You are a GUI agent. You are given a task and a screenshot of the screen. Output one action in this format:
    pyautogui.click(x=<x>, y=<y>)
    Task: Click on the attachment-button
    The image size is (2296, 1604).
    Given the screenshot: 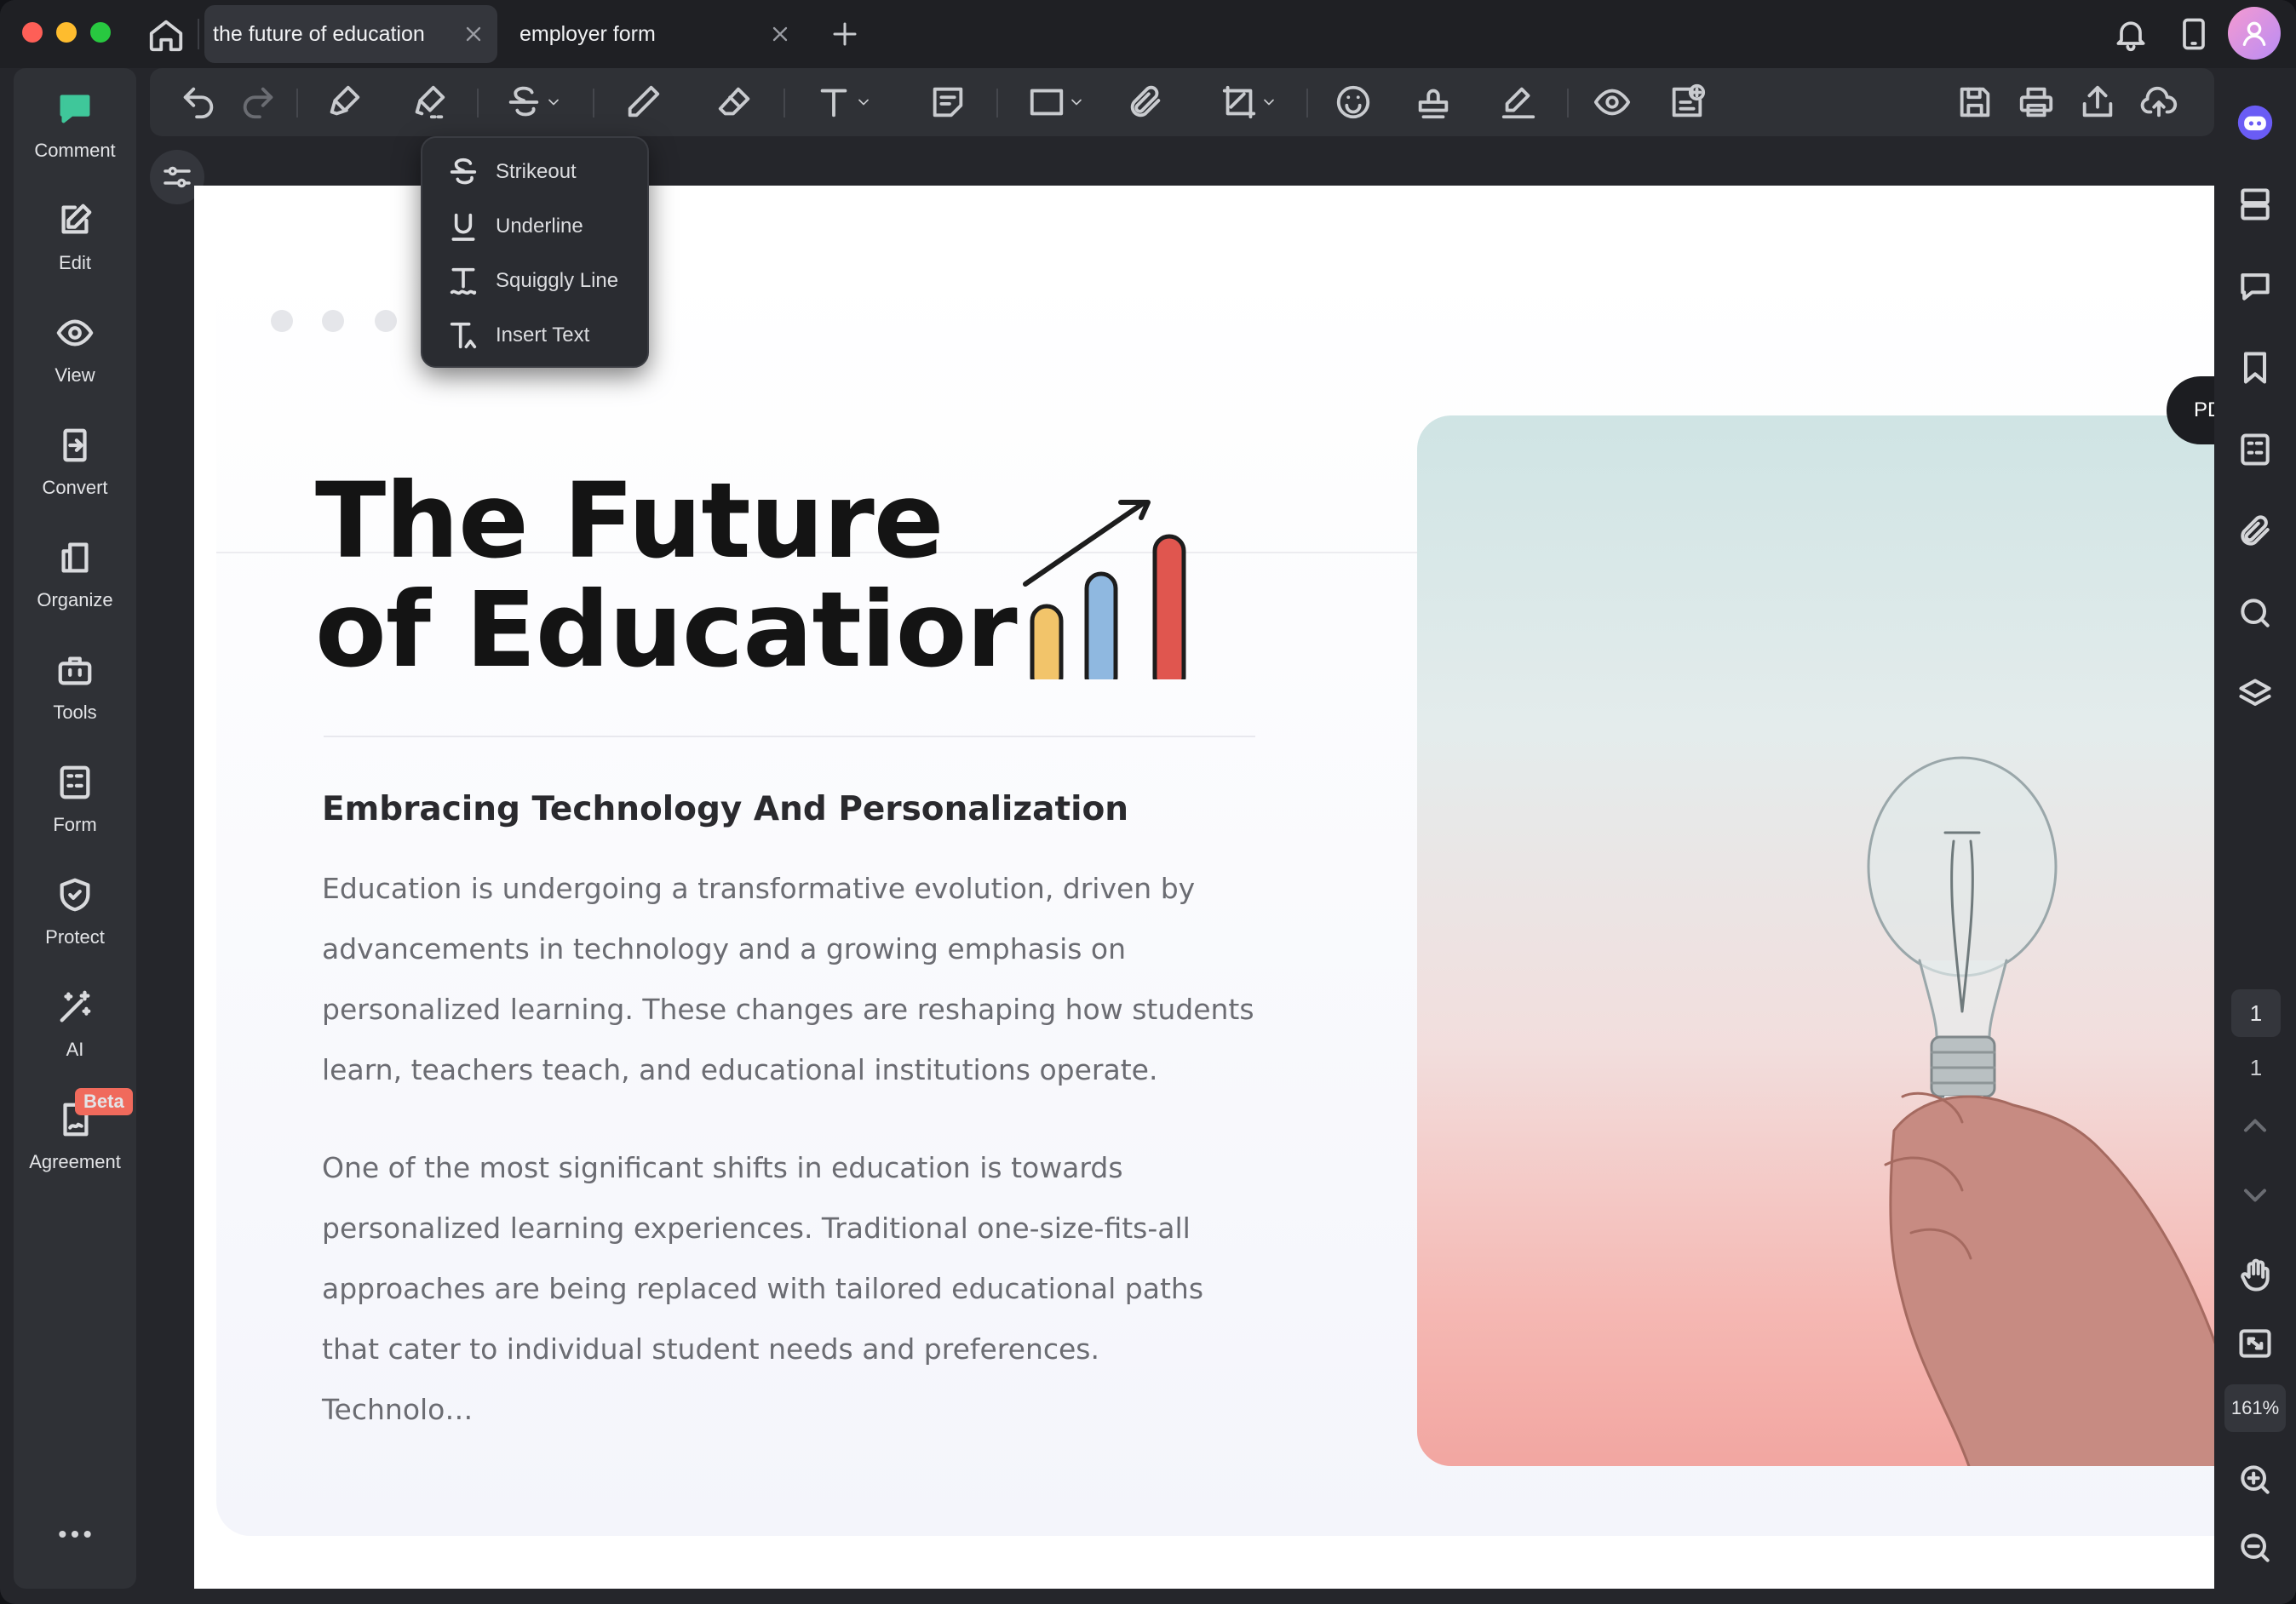 What is the action you would take?
    pyautogui.click(x=1145, y=102)
    